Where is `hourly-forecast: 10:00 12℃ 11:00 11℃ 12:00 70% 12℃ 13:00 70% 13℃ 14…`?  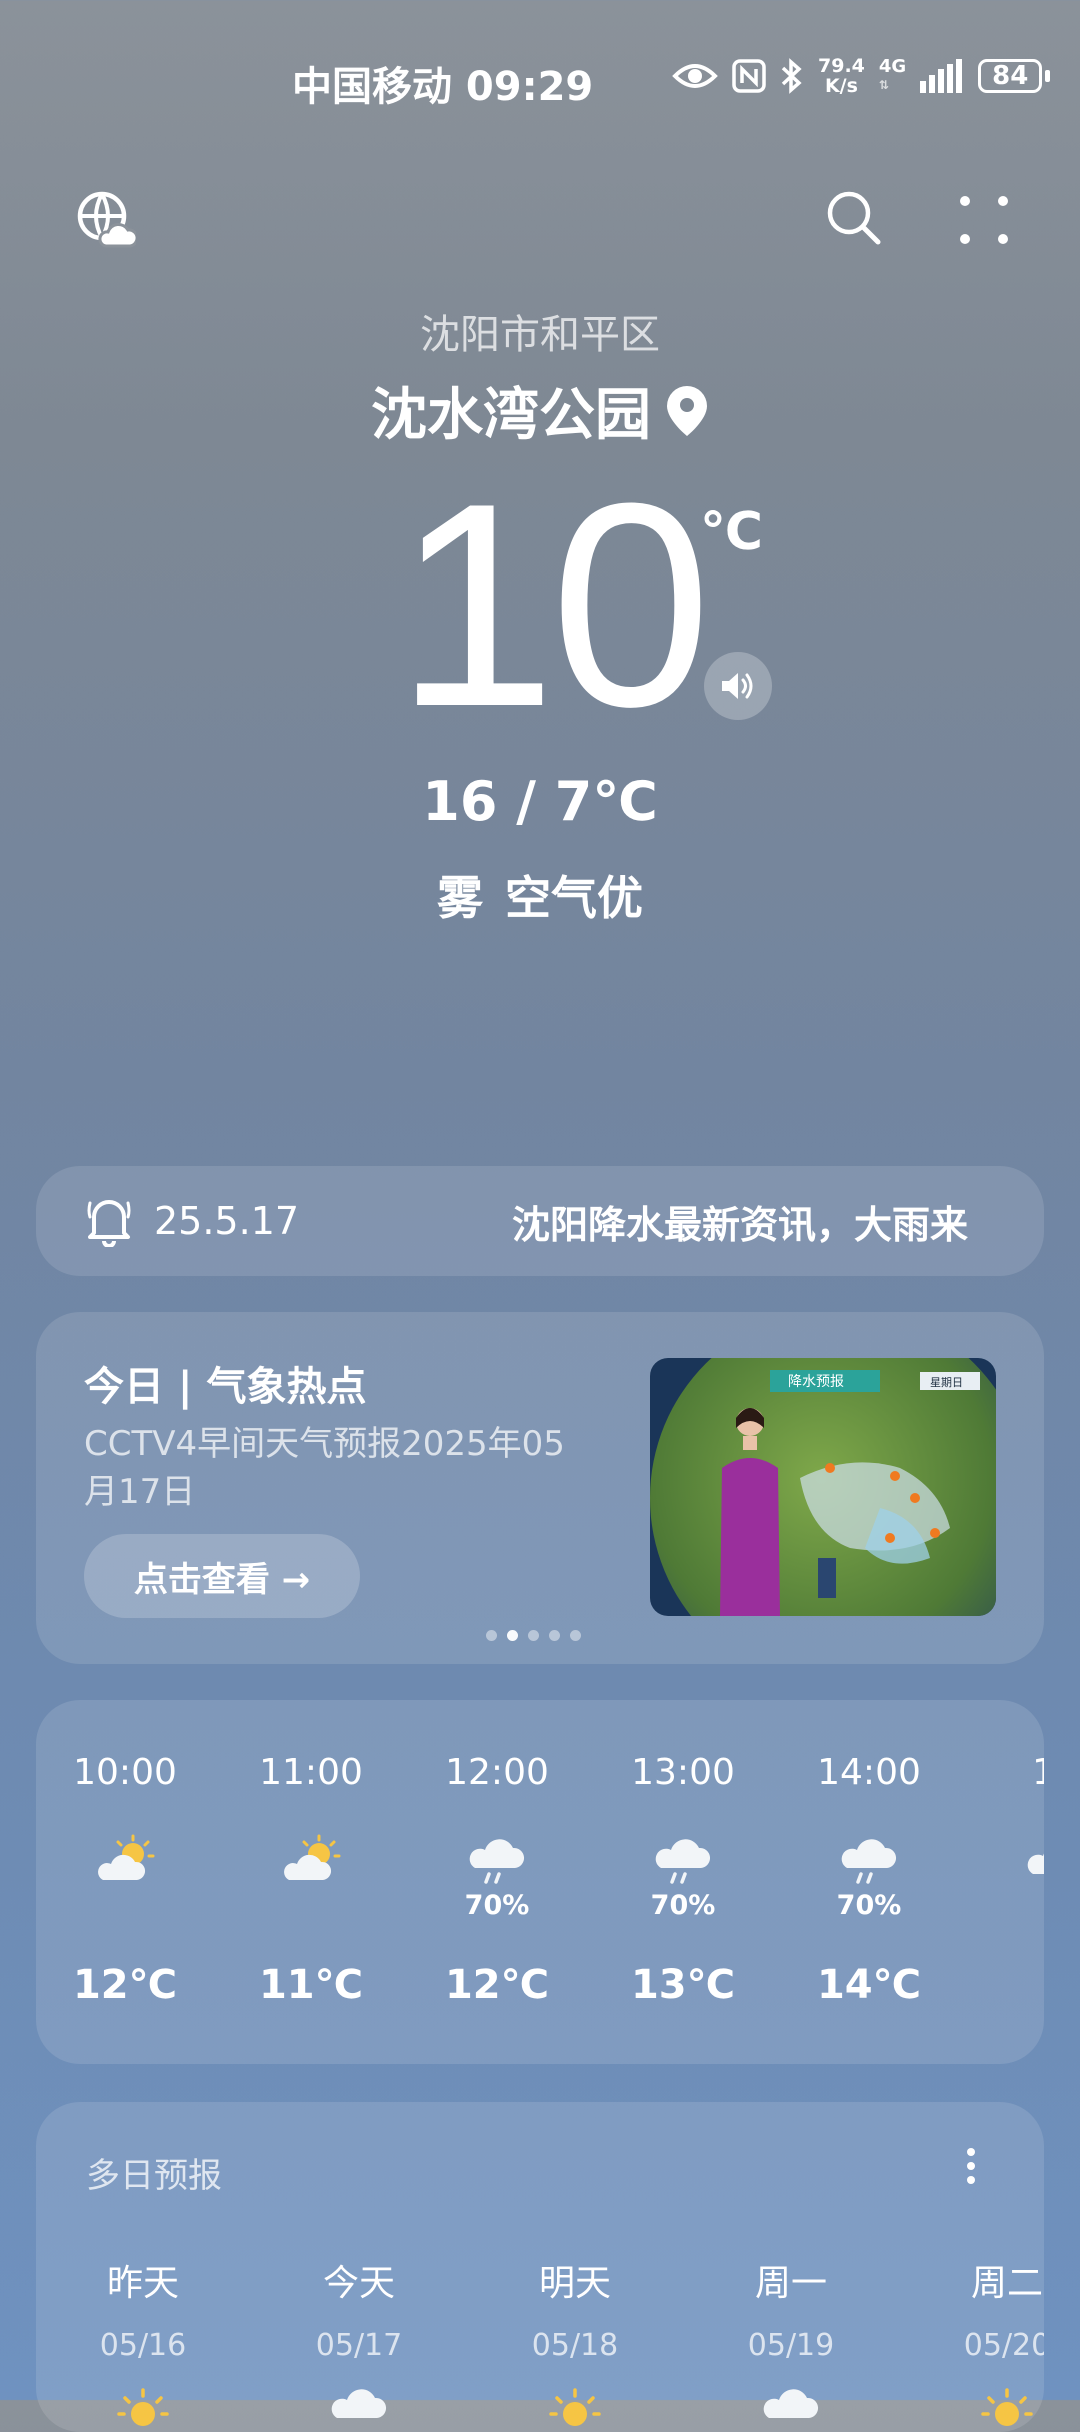 hourly-forecast: 10:00 12℃ 11:00 11℃ 12:00 70% 12℃ 13:00 70% 13℃ 14… is located at coordinates (540, 1882).